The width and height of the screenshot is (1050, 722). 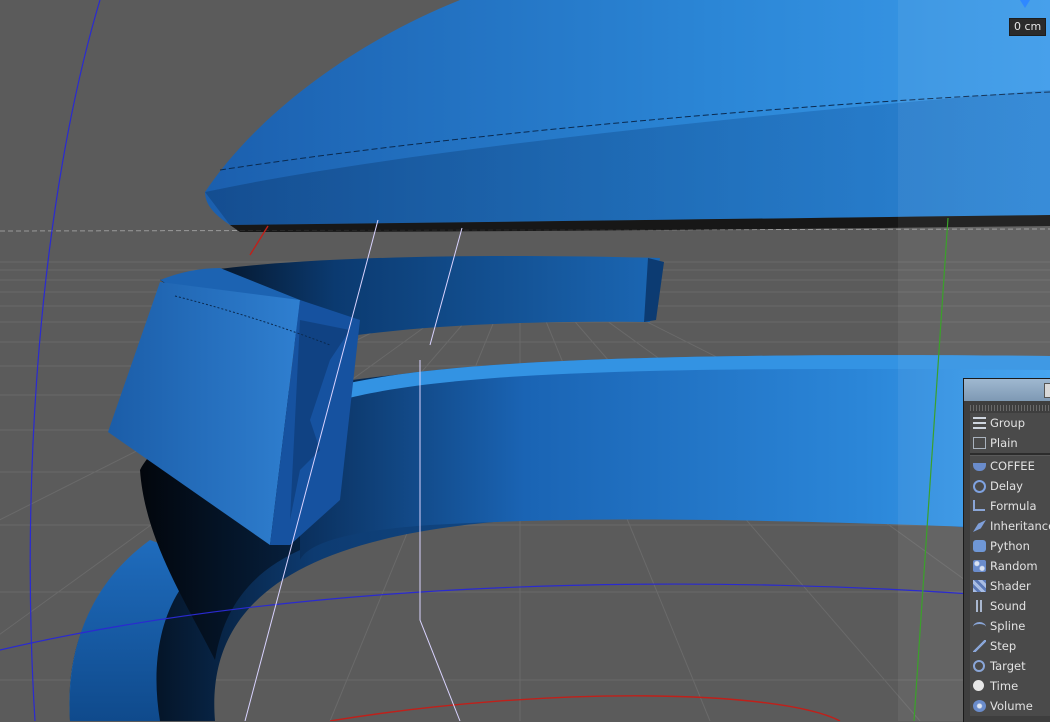 I want to click on menu-item-label: COFFEE, so click(x=1012, y=466).